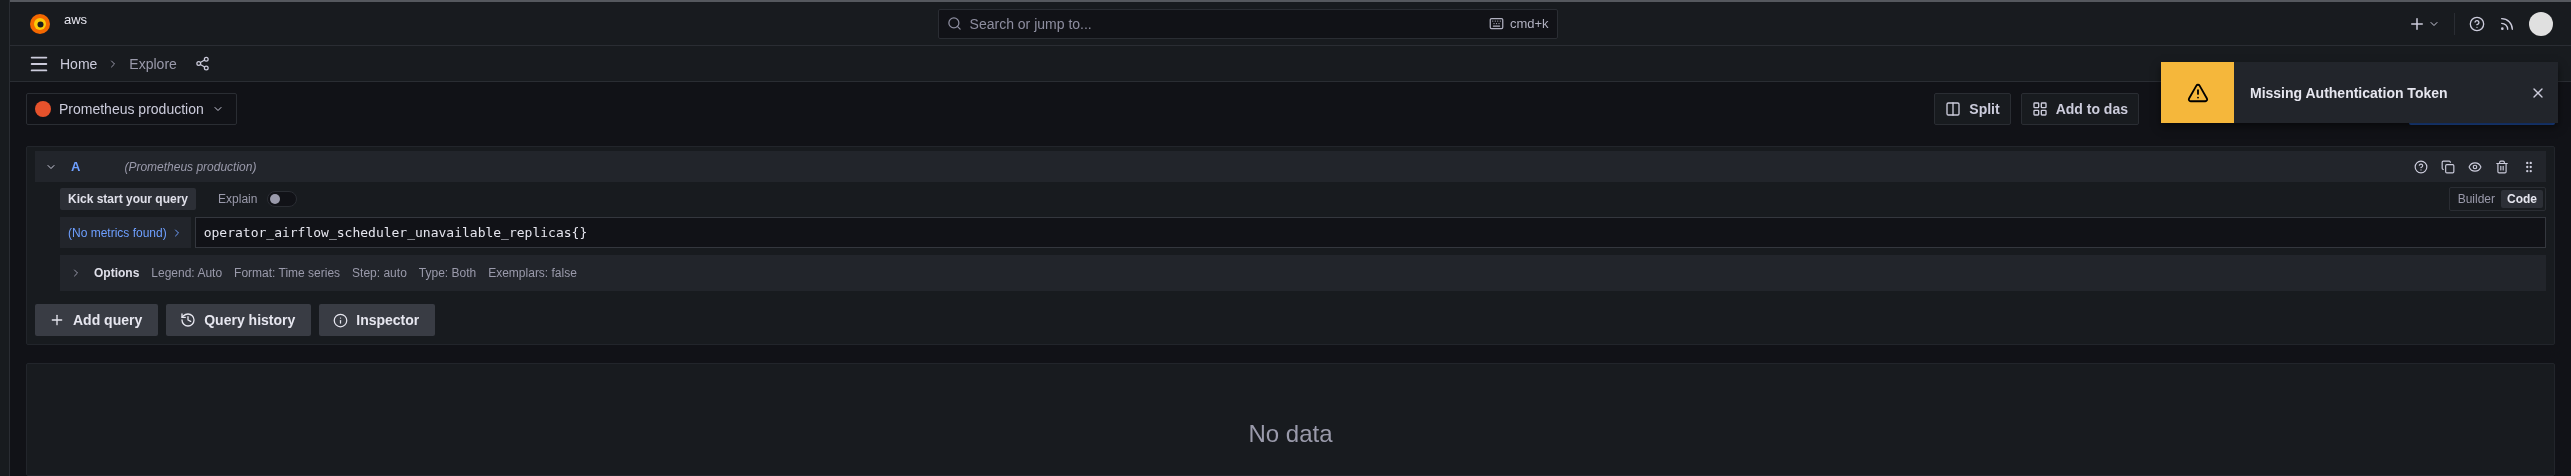  Describe the element at coordinates (2507, 23) in the screenshot. I see `news-feed-icon` at that location.